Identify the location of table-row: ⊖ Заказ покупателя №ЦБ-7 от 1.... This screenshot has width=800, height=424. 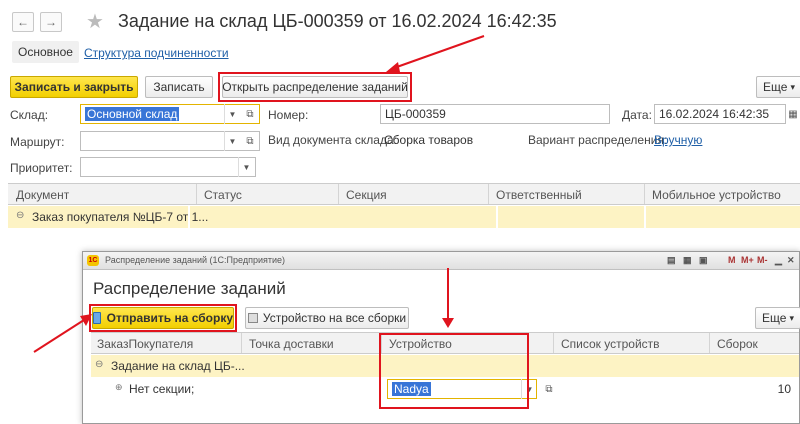
(404, 217).